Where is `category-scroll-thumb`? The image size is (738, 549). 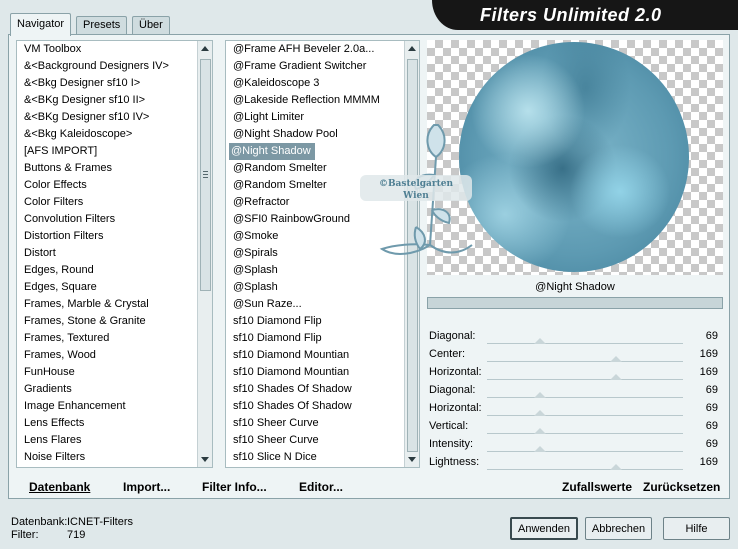
category-scroll-thumb is located at coordinates (205, 175).